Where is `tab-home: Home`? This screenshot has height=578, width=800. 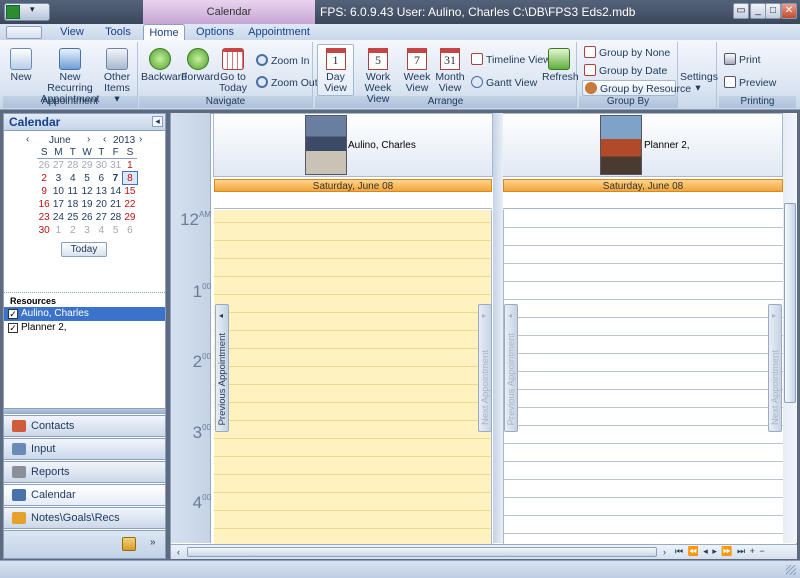 tab-home: Home is located at coordinates (164, 32).